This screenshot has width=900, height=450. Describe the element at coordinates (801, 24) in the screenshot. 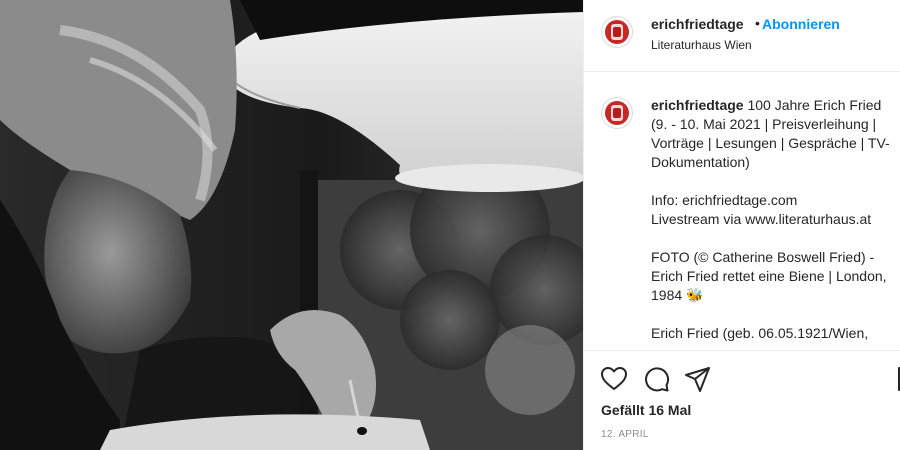

I see `follow-button: Abonnieren` at that location.